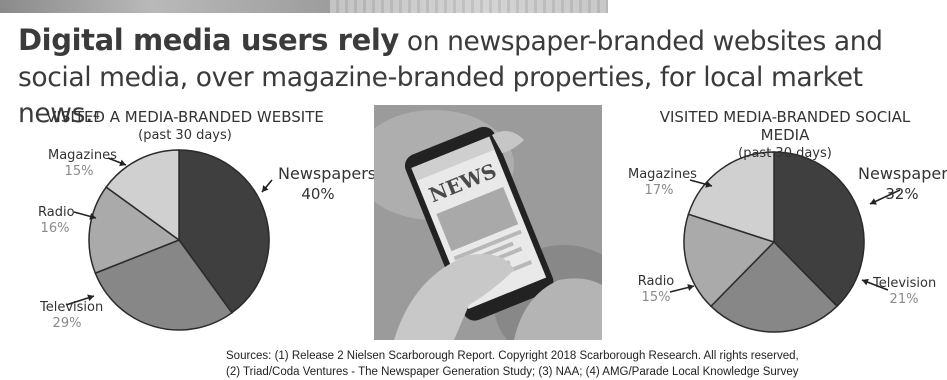  I want to click on chart1-label-newspapers: Newspapers 40%, so click(327, 184).